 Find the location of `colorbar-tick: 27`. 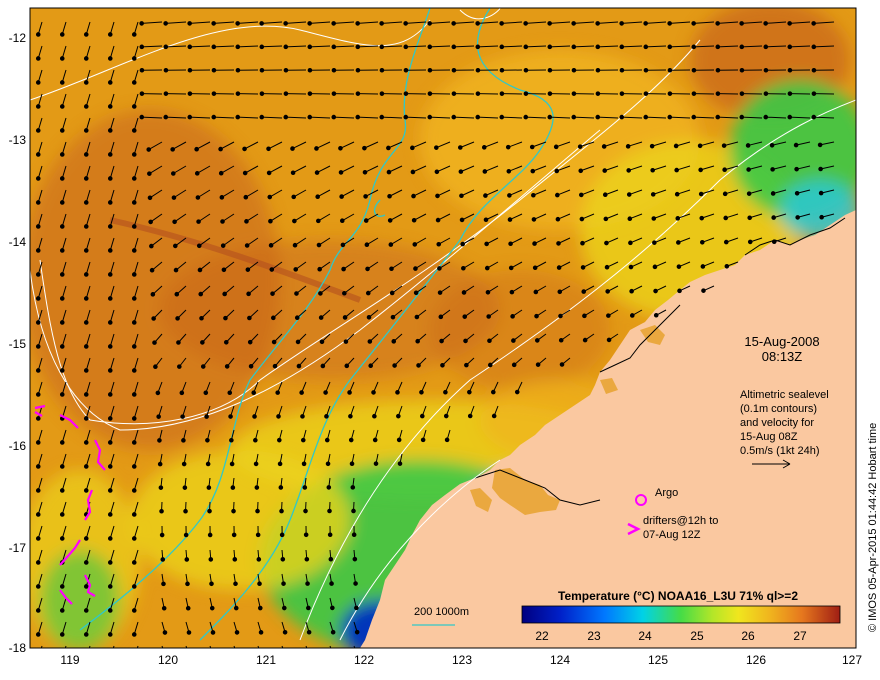

colorbar-tick: 27 is located at coordinates (800, 636).